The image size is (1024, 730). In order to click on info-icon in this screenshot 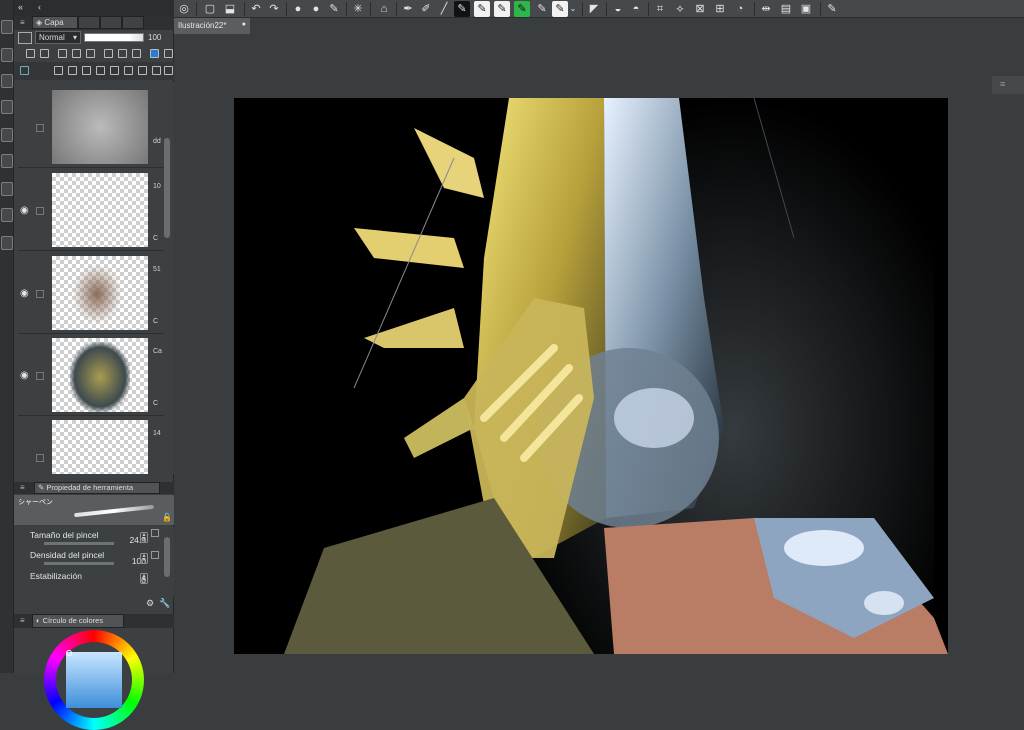, I will do `click(7, 135)`.